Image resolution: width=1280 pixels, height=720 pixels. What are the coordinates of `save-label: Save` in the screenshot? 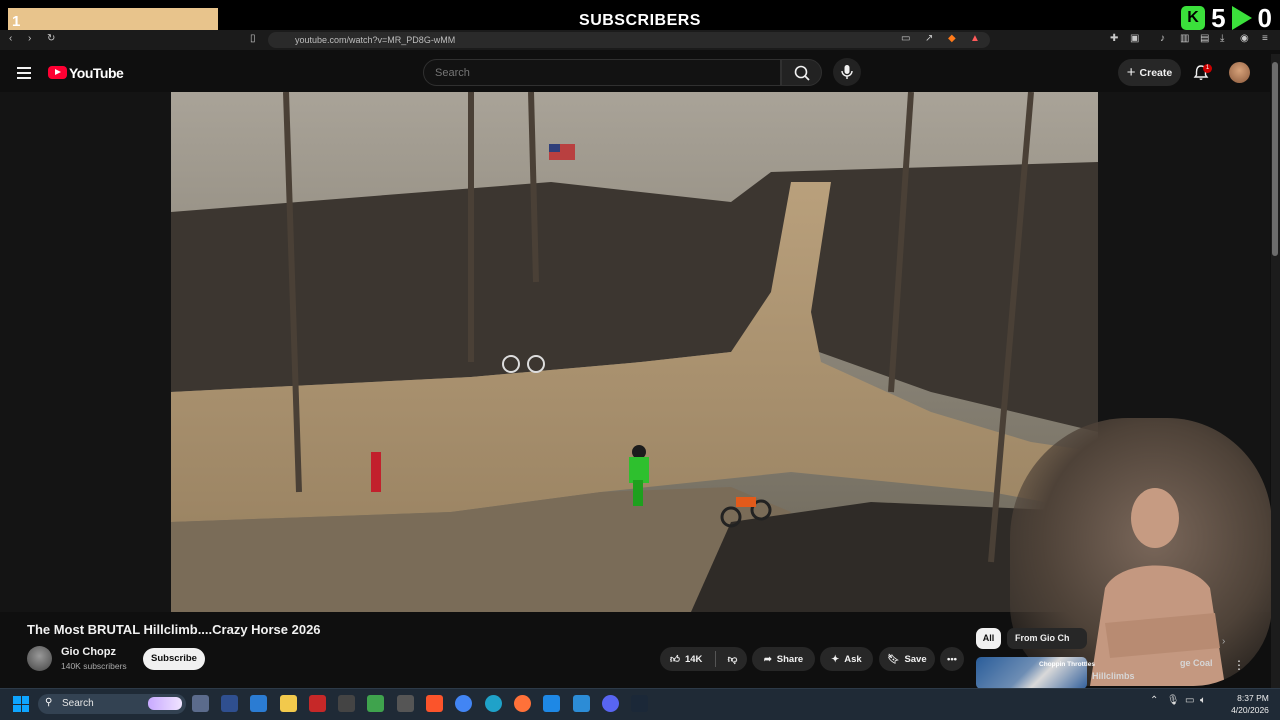 It's located at (915, 659).